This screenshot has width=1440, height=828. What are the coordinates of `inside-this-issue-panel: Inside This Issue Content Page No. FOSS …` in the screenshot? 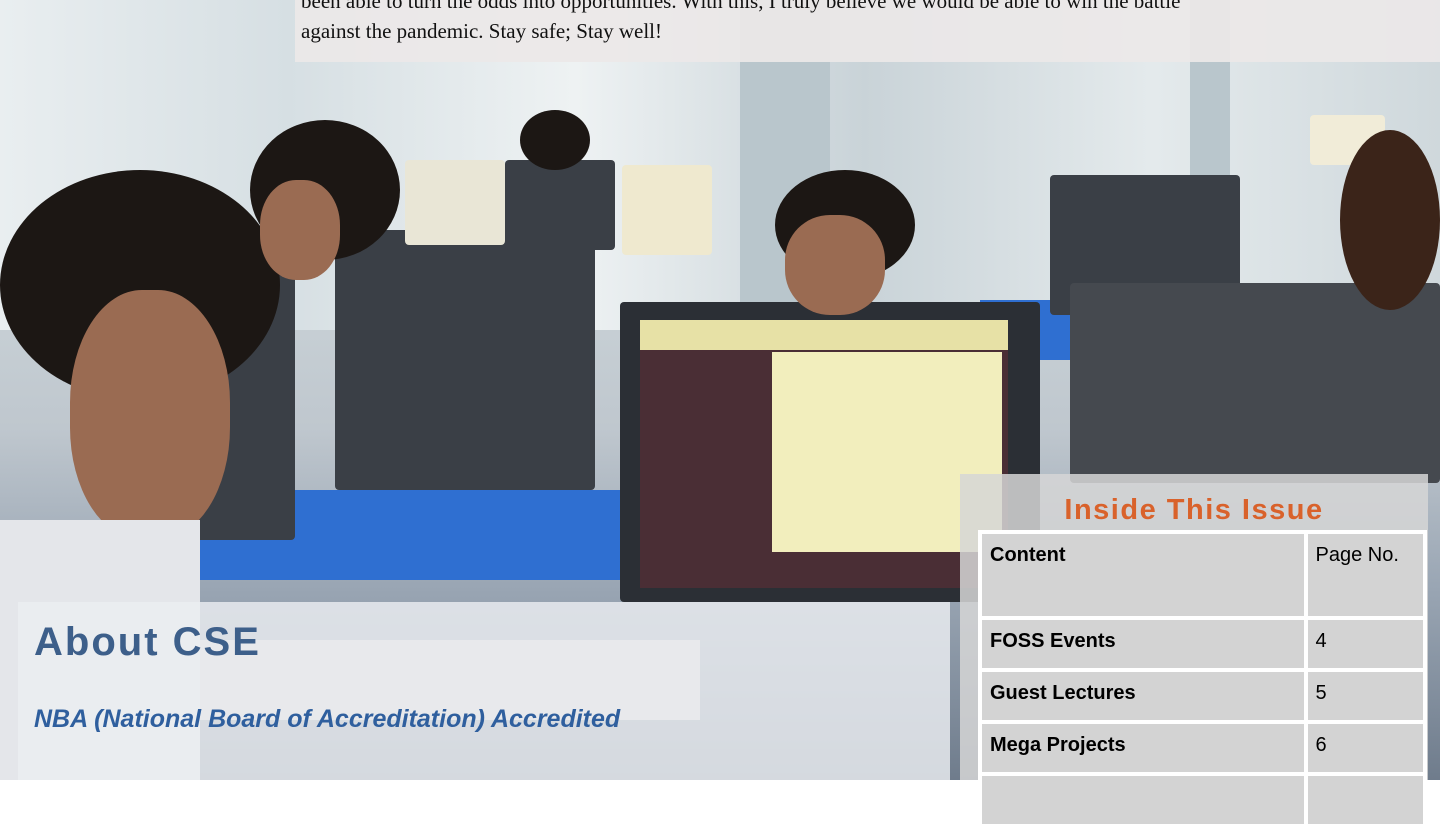 It's located at (1194, 651).